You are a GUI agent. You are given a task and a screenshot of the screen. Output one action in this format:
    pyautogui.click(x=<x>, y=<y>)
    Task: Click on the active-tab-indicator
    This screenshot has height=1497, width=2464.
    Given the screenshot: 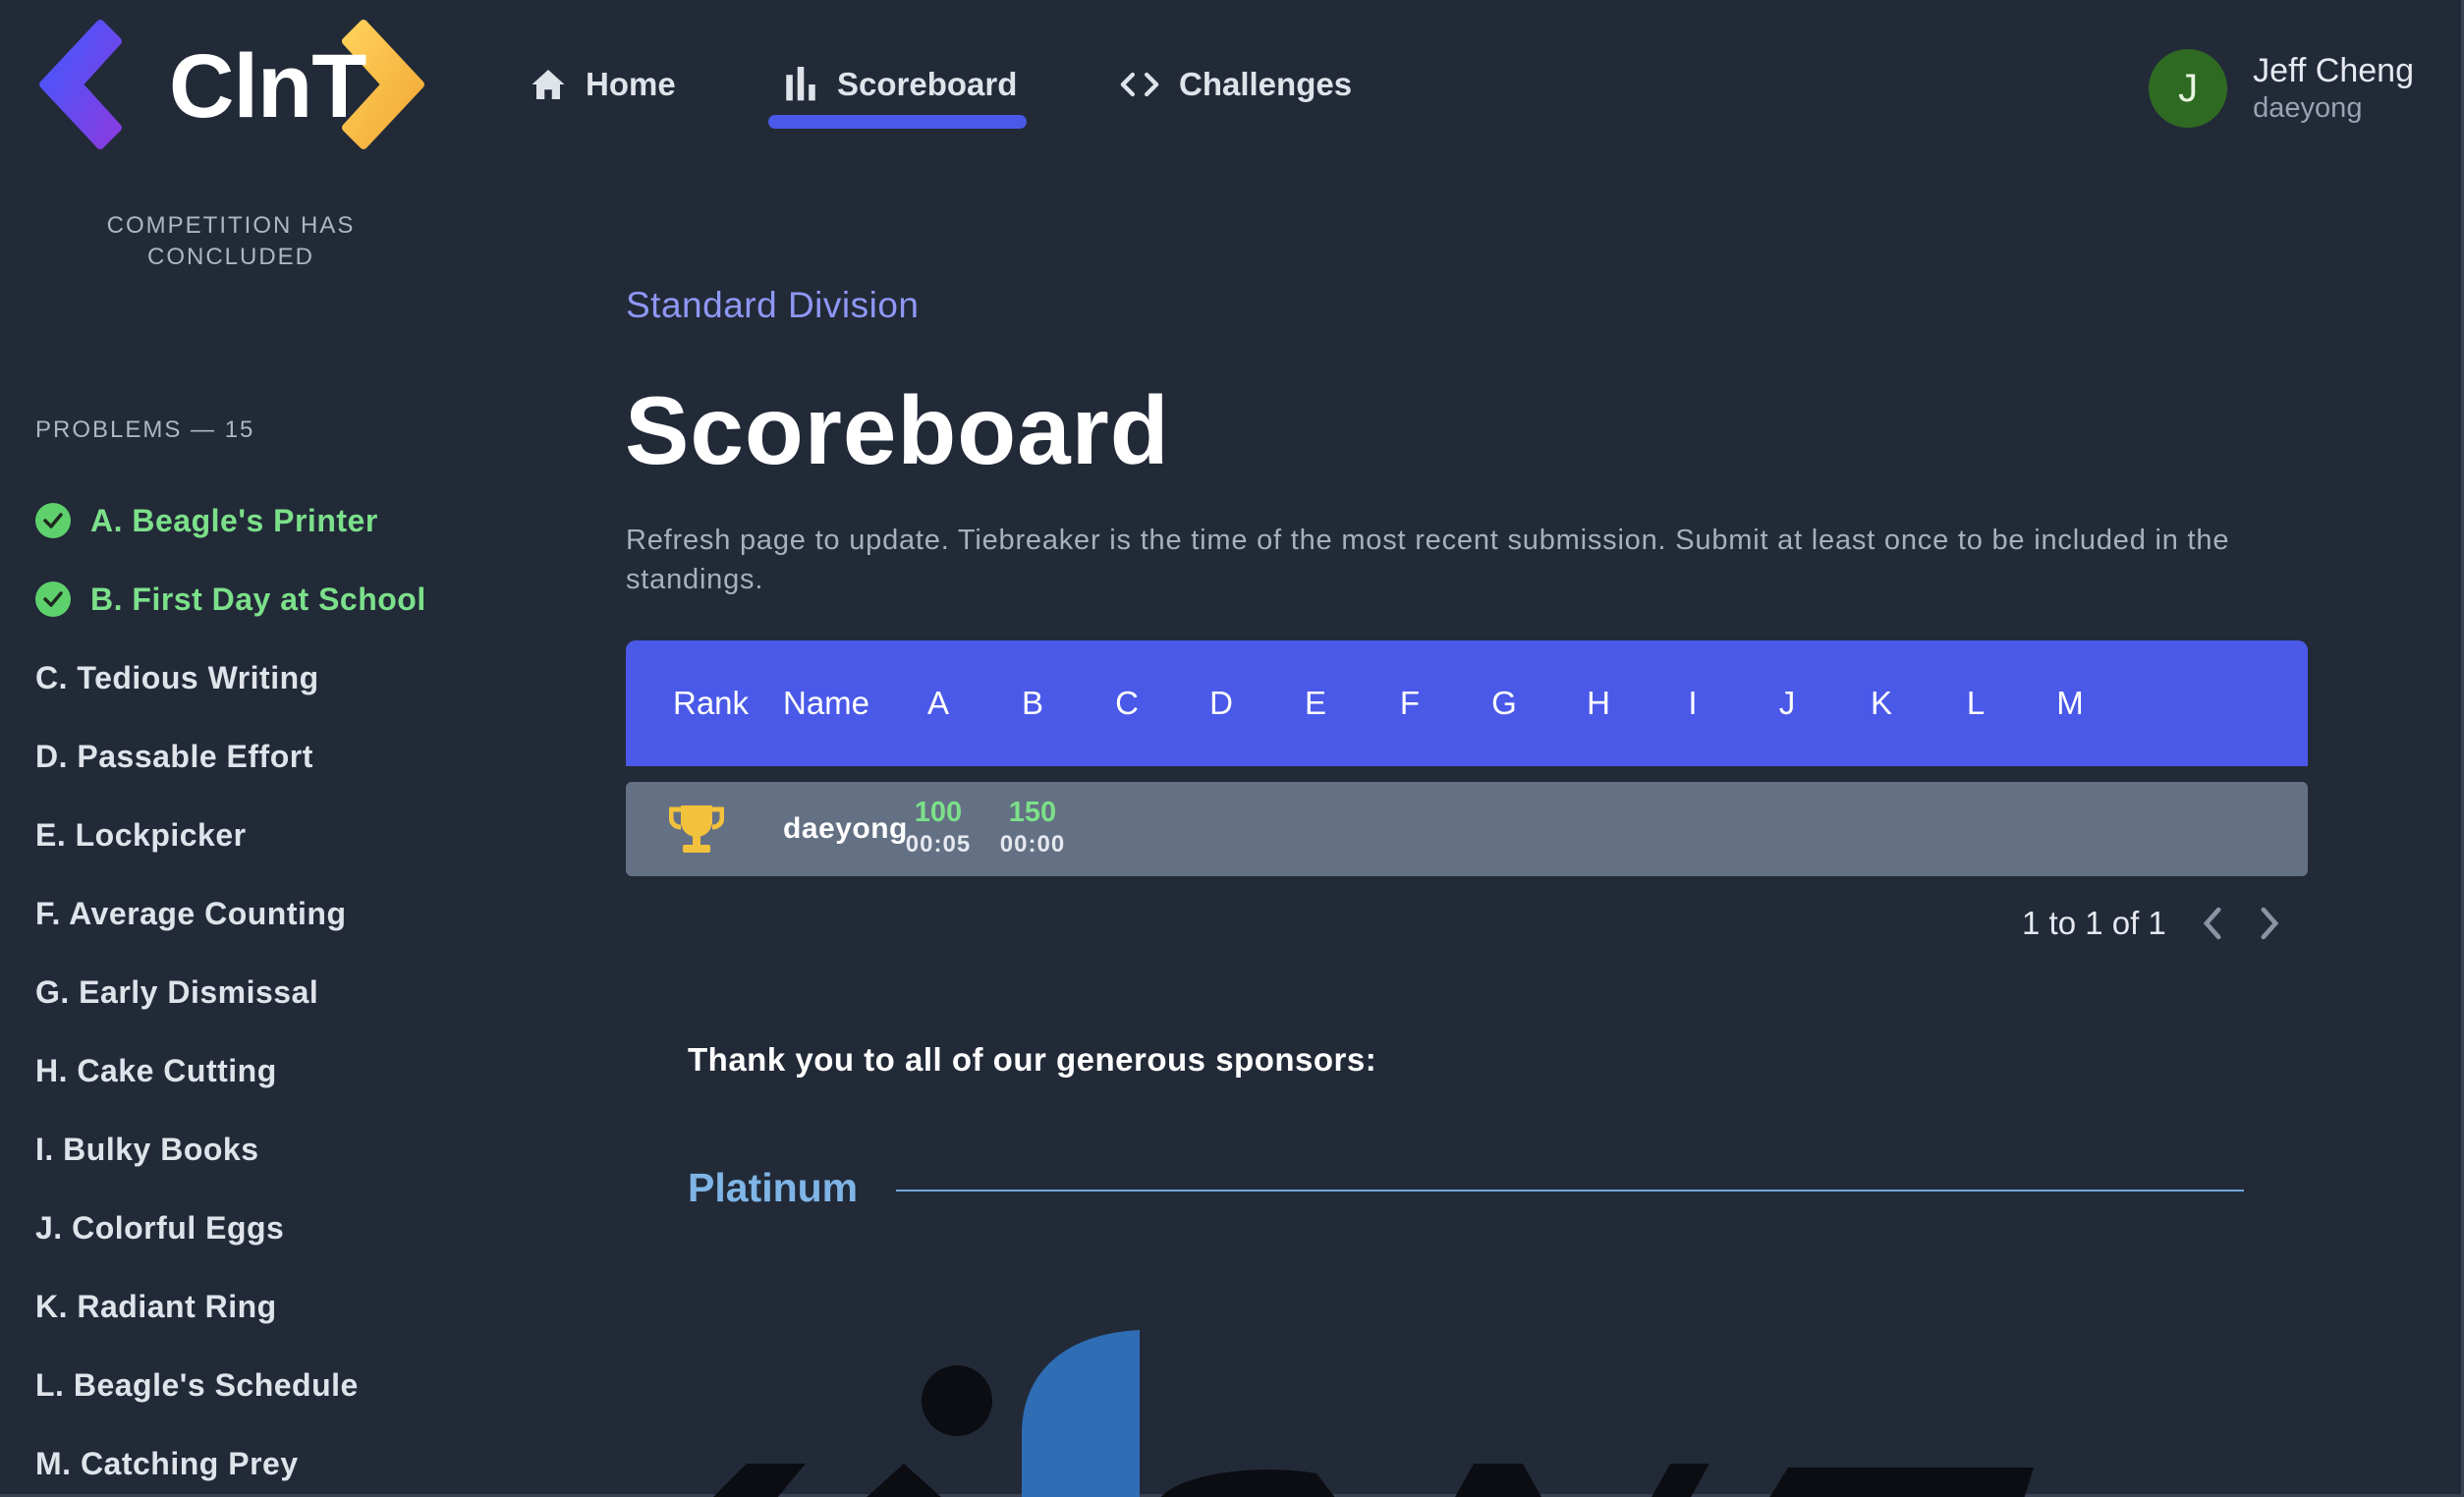 What is the action you would take?
    pyautogui.click(x=897, y=122)
    